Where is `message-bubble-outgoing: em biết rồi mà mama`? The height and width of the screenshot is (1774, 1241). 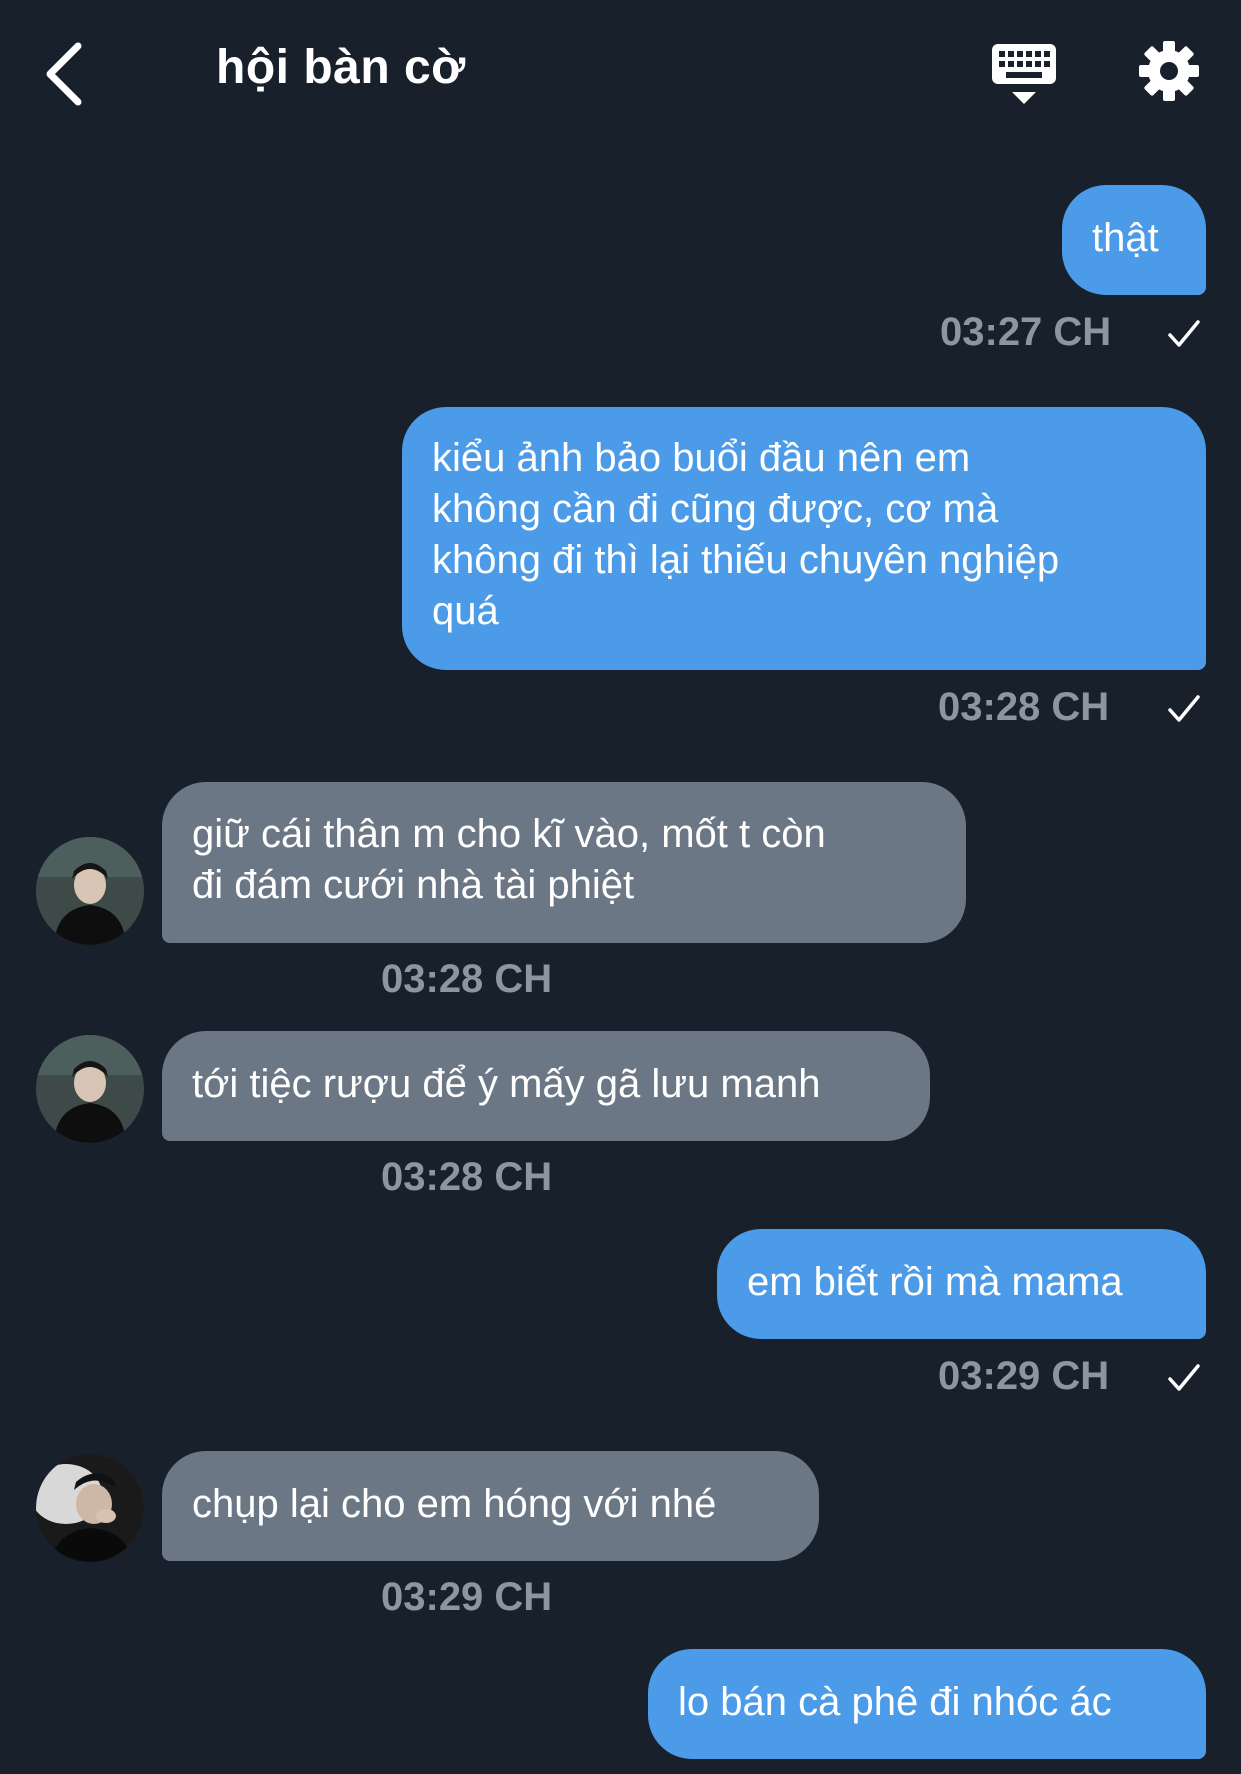 message-bubble-outgoing: em biết rồi mà mama is located at coordinates (961, 1284).